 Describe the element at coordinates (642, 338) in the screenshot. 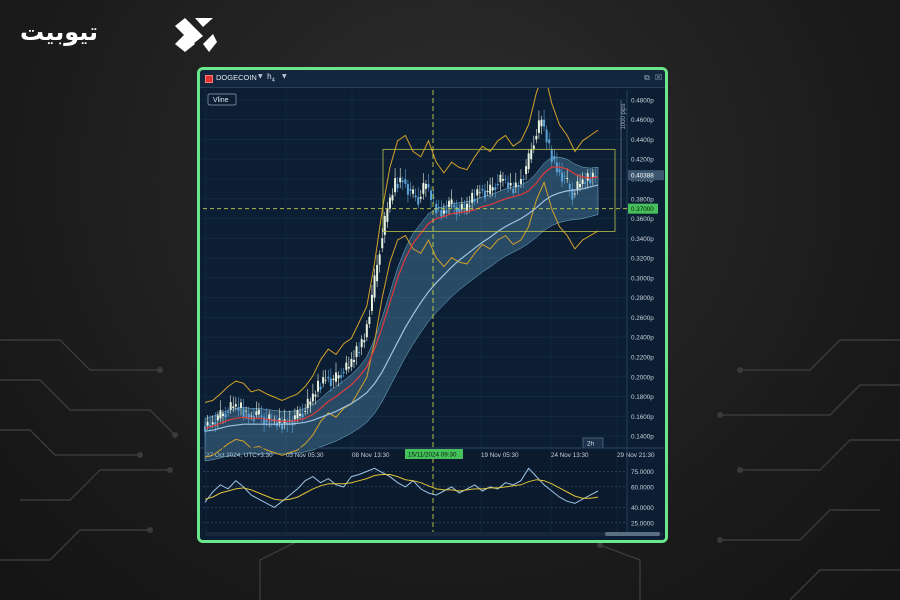

I see `price-tick-label: 0.2400p` at that location.